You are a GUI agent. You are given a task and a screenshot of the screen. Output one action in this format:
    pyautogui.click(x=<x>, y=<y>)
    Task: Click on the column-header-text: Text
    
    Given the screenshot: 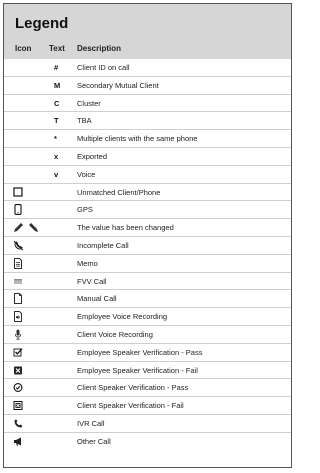 What is the action you would take?
    pyautogui.click(x=57, y=48)
    